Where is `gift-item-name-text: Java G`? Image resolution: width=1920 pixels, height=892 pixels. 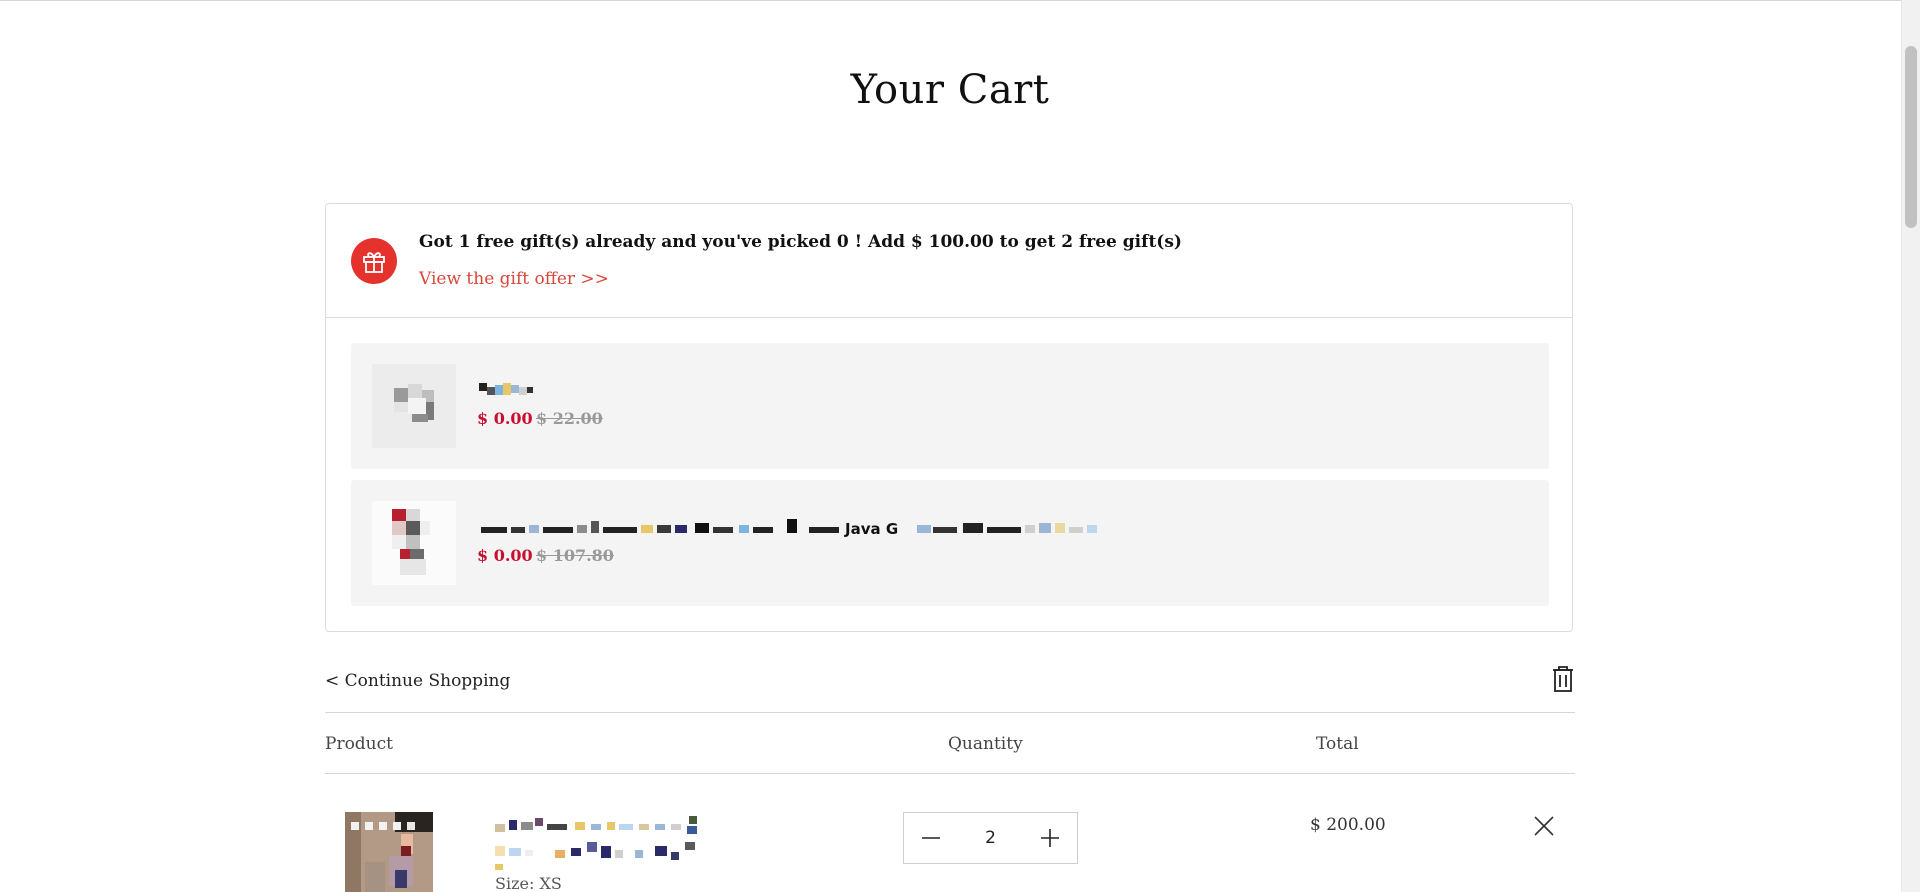
gift-item-name-text: Java G is located at coordinates (871, 528).